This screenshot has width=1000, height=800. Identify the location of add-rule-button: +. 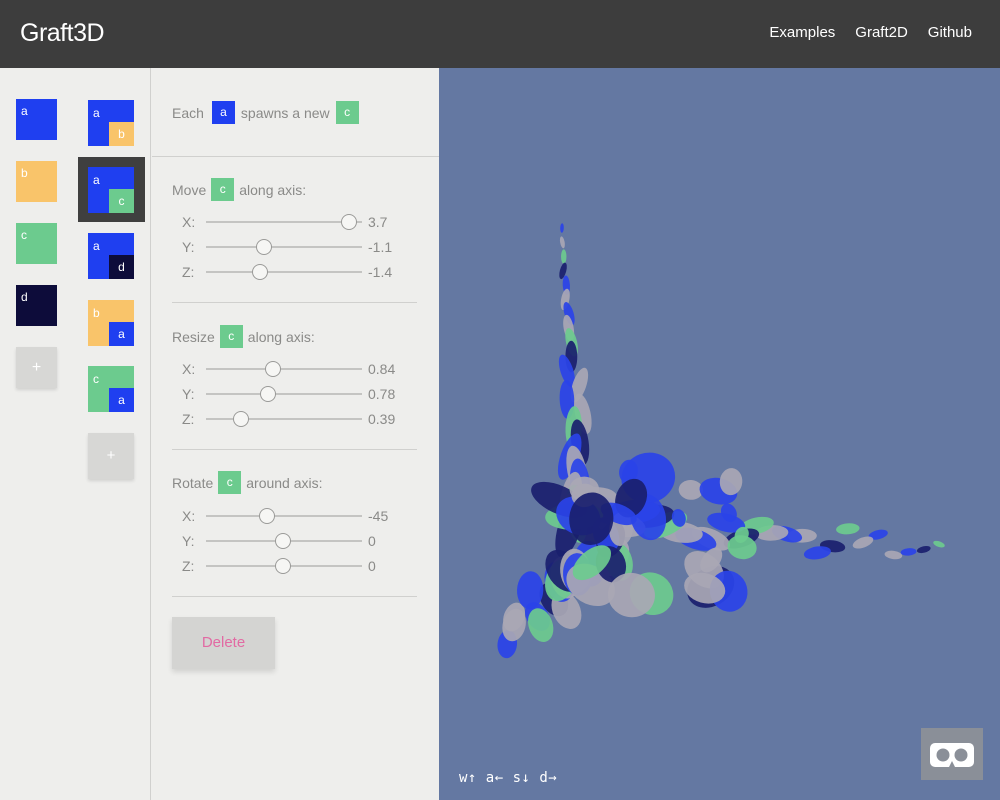
(111, 456).